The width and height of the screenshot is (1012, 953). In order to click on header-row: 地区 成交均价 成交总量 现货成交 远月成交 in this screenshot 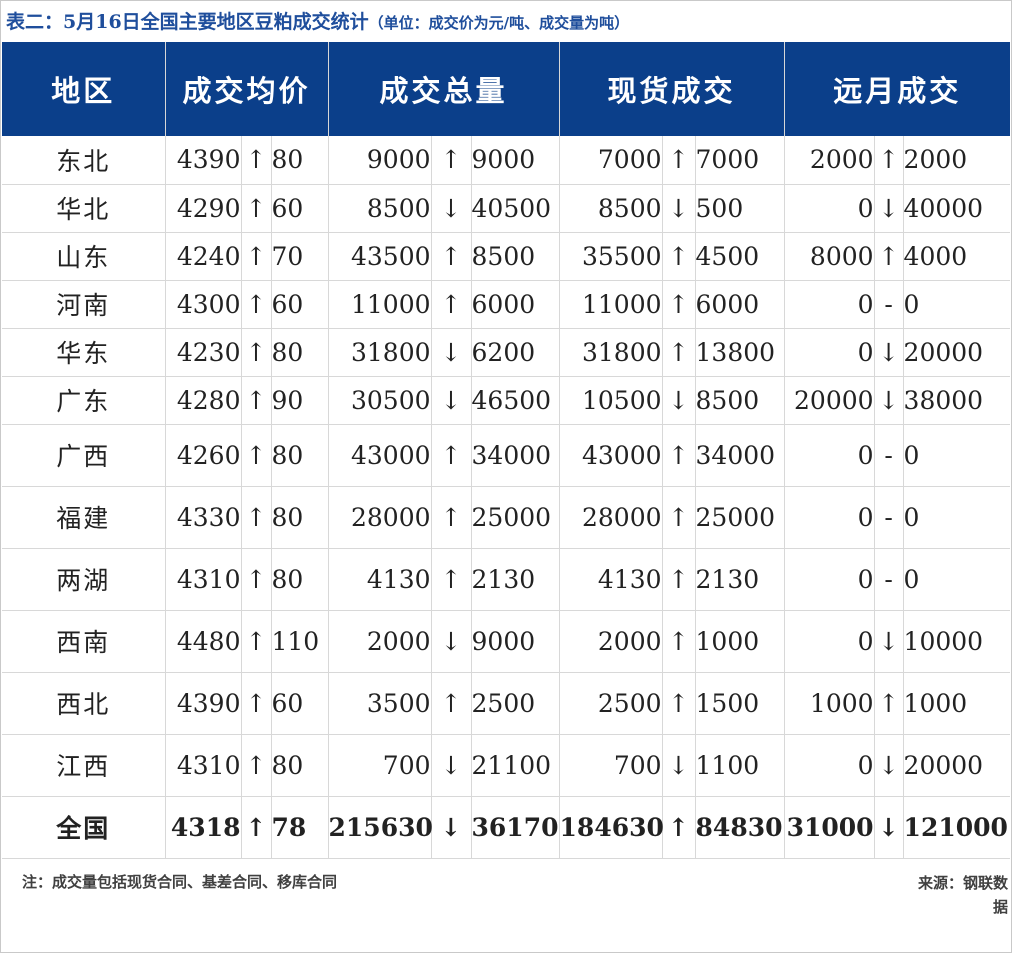, I will do `click(506, 89)`.